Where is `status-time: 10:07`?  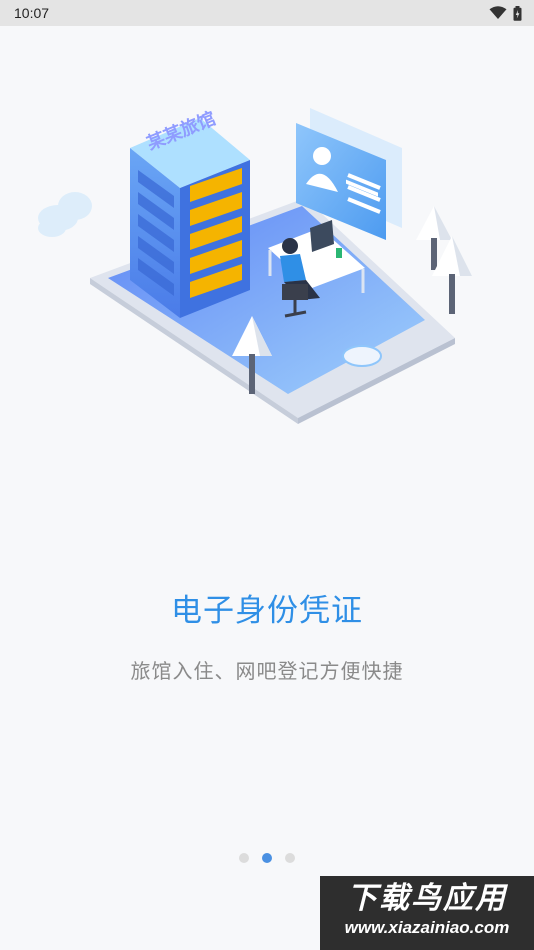
status-time: 10:07 is located at coordinates (32, 13).